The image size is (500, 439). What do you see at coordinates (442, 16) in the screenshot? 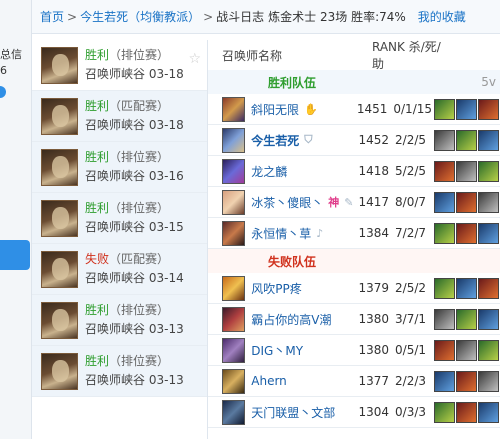
I see `favorites-link: 我的收藏` at bounding box center [442, 16].